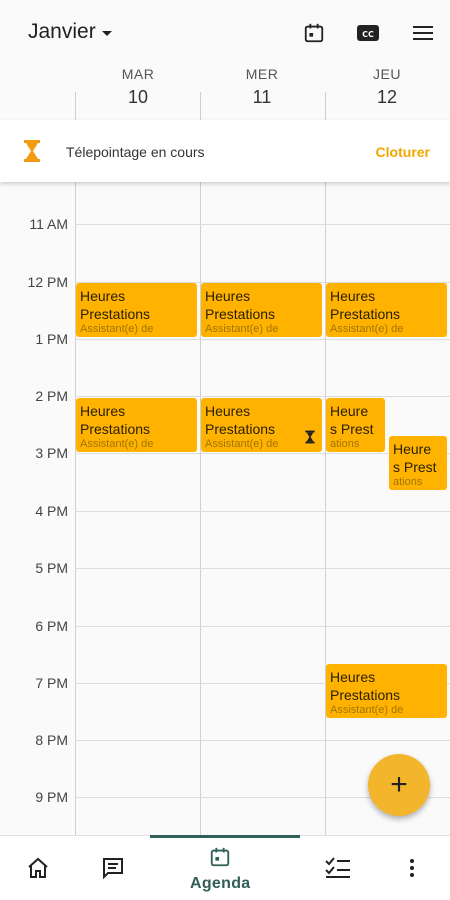  What do you see at coordinates (262, 74) in the screenshot?
I see `day-of-week: MER` at bounding box center [262, 74].